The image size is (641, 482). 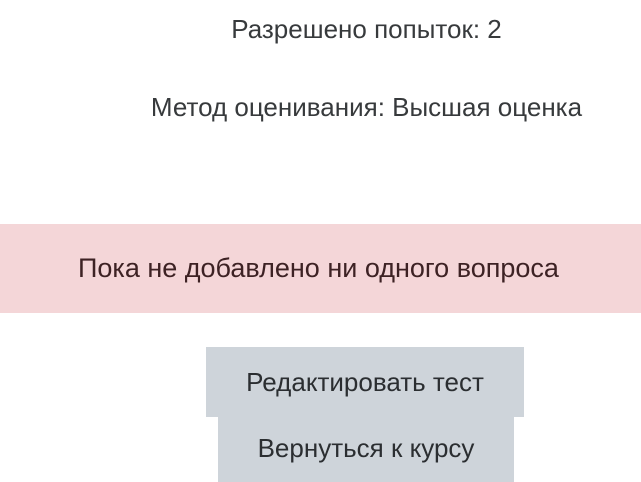 I want to click on edit-quiz-button: Редактировать тест, so click(x=365, y=382).